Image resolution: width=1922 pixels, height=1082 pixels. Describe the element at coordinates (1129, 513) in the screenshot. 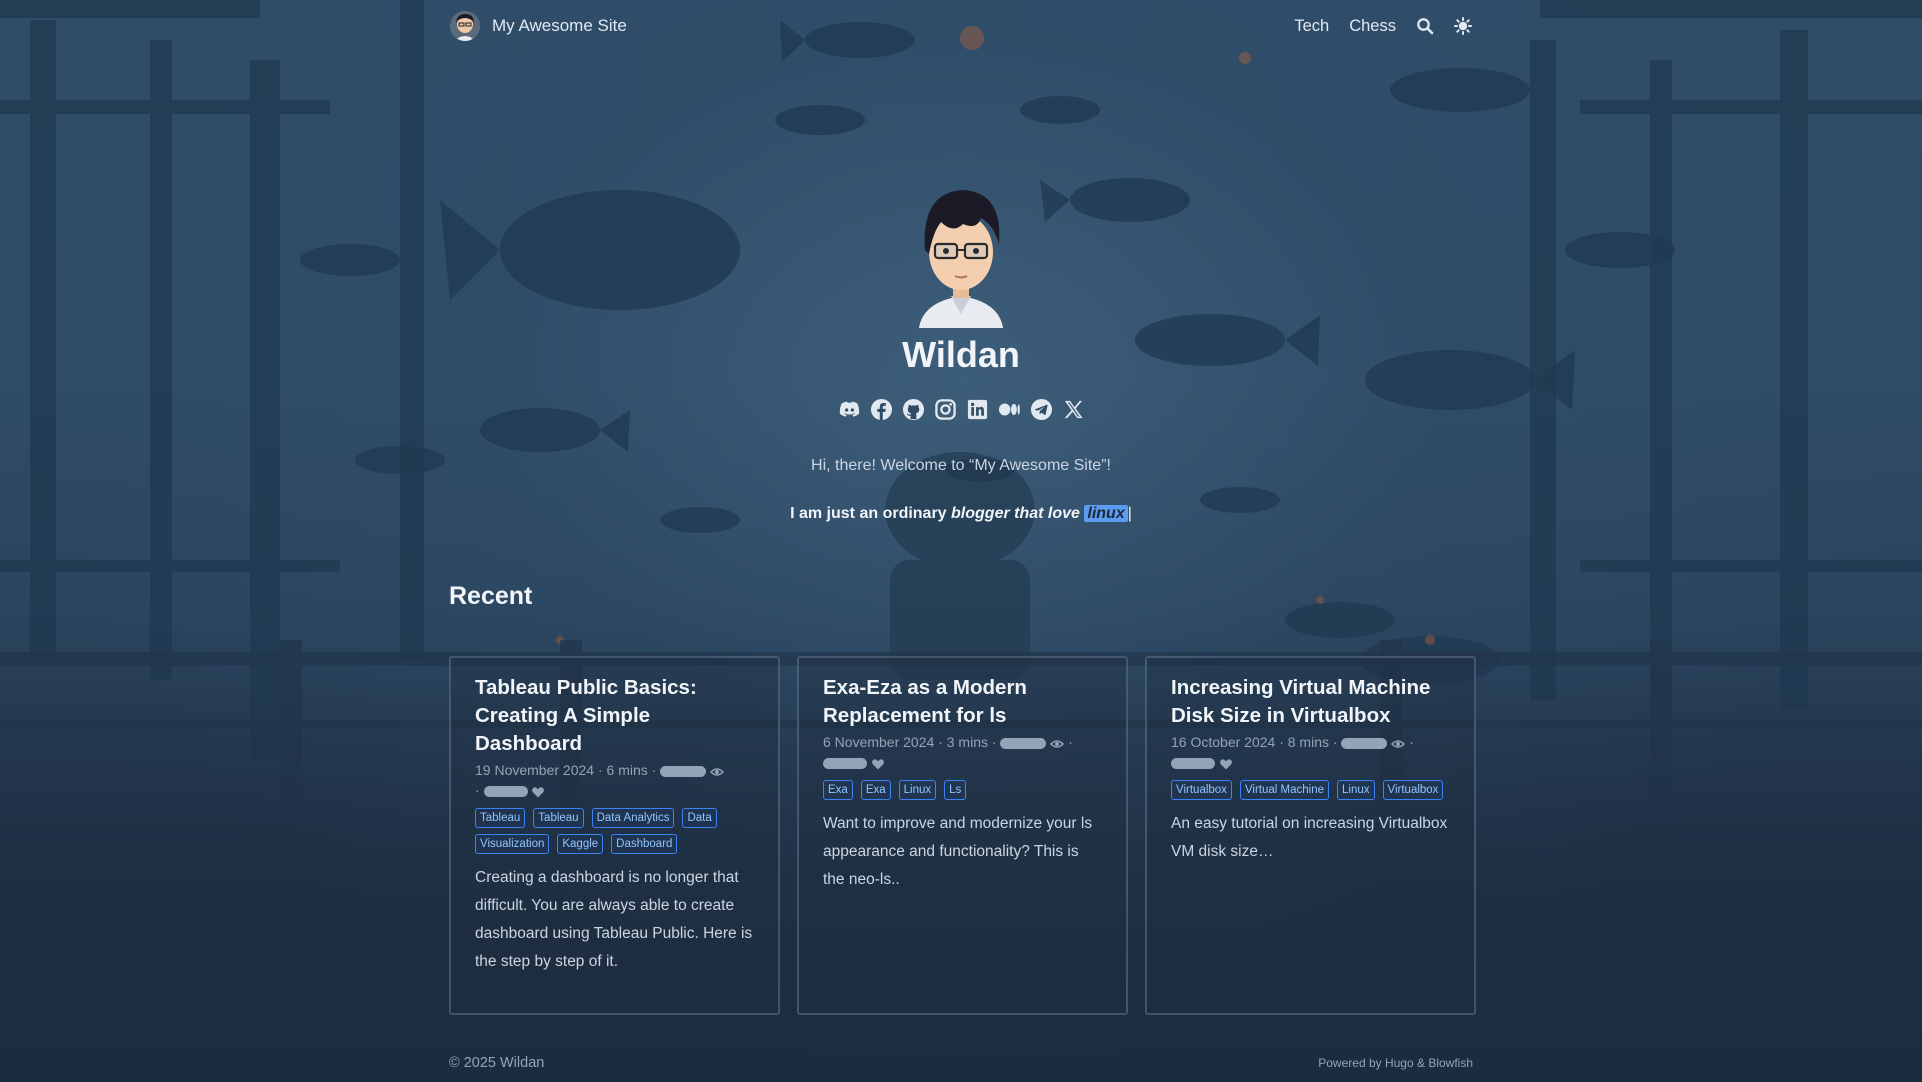

I see `typing-cursor: |` at that location.